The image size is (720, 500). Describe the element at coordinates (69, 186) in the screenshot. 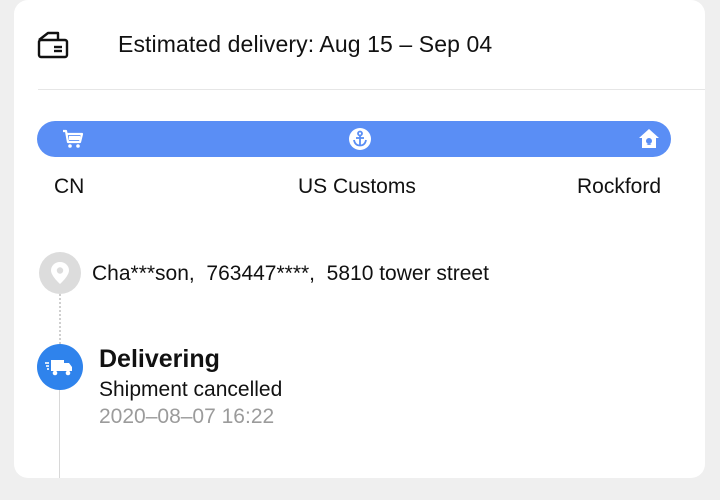

I see `stage-origin-label: CN` at that location.